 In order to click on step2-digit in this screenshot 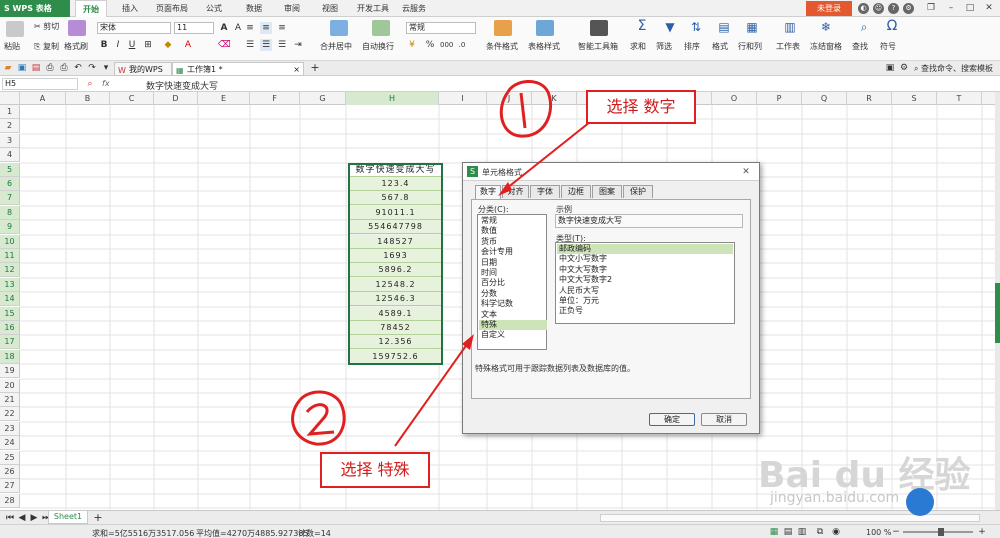, I will do `click(320, 419)`.